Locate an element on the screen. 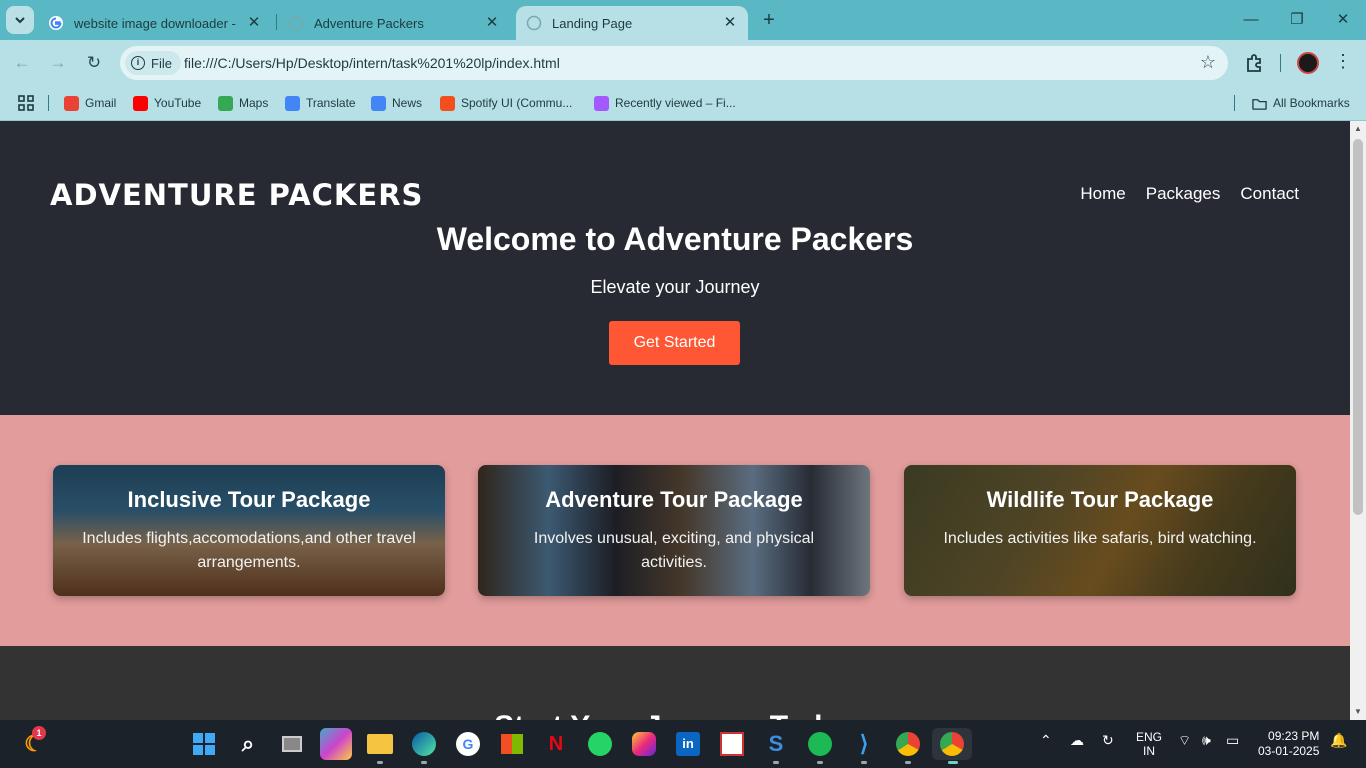 The width and height of the screenshot is (1366, 768). bookmark-news: News is located at coordinates (396, 103).